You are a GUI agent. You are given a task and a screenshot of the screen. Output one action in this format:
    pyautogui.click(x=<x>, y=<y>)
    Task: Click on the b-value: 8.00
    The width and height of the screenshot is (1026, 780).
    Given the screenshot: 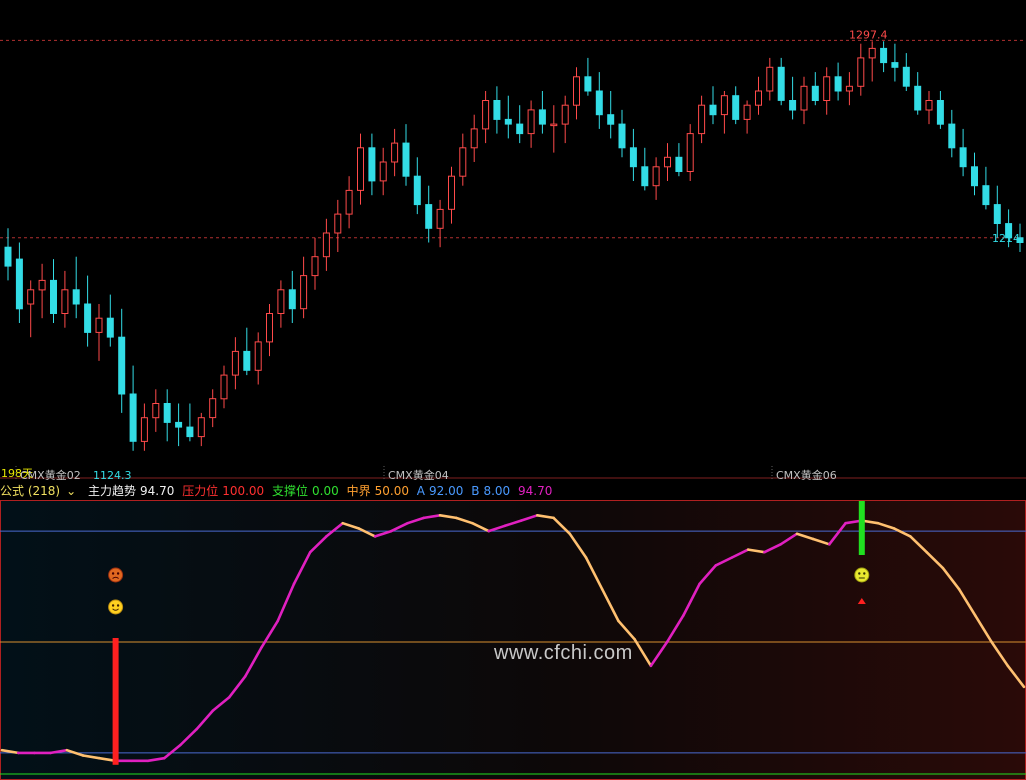 What is the action you would take?
    pyautogui.click(x=497, y=491)
    